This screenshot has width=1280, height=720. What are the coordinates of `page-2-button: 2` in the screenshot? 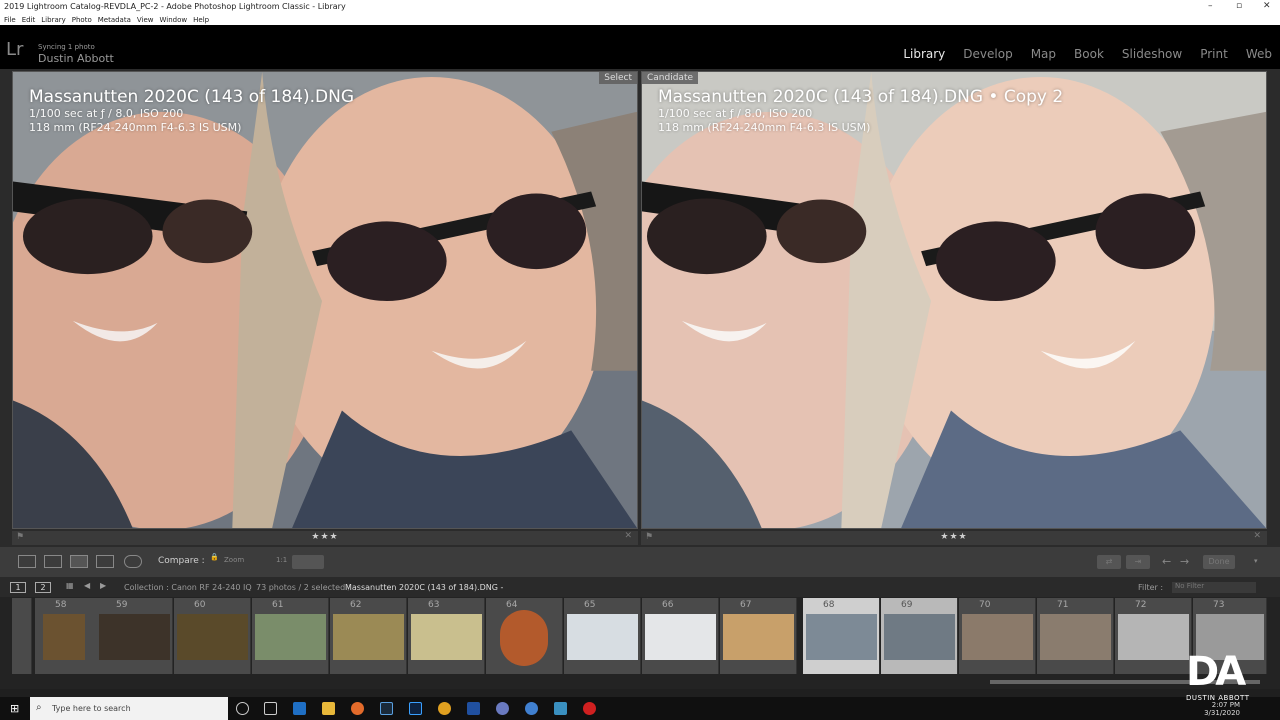 It's located at (43, 587).